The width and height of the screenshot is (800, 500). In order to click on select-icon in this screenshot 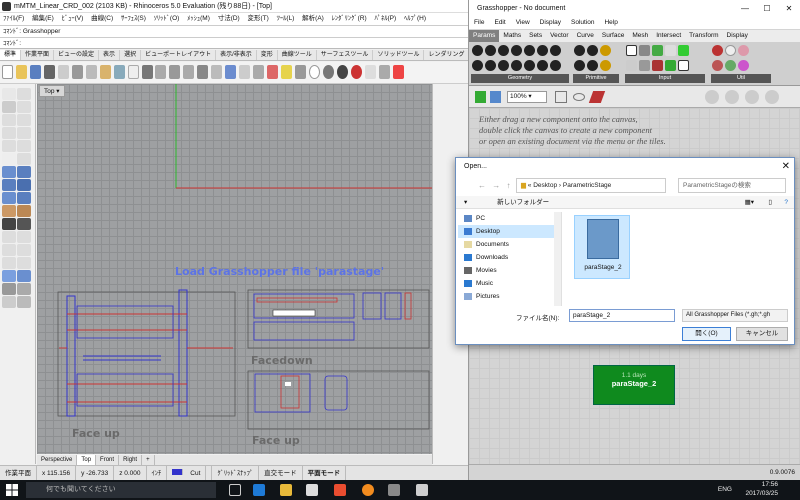, I will do `click(273, 72)`.